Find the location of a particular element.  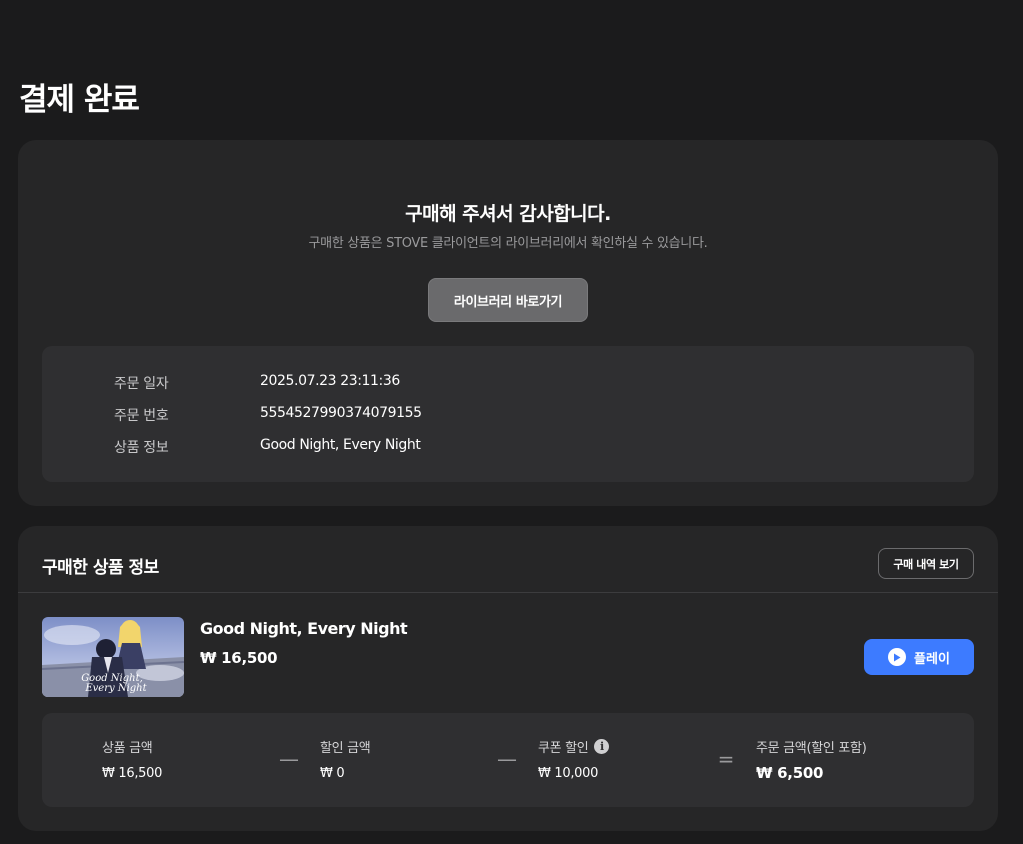

thanks-heading: 구매해 주셔서 감사합니다. is located at coordinates (508, 214).